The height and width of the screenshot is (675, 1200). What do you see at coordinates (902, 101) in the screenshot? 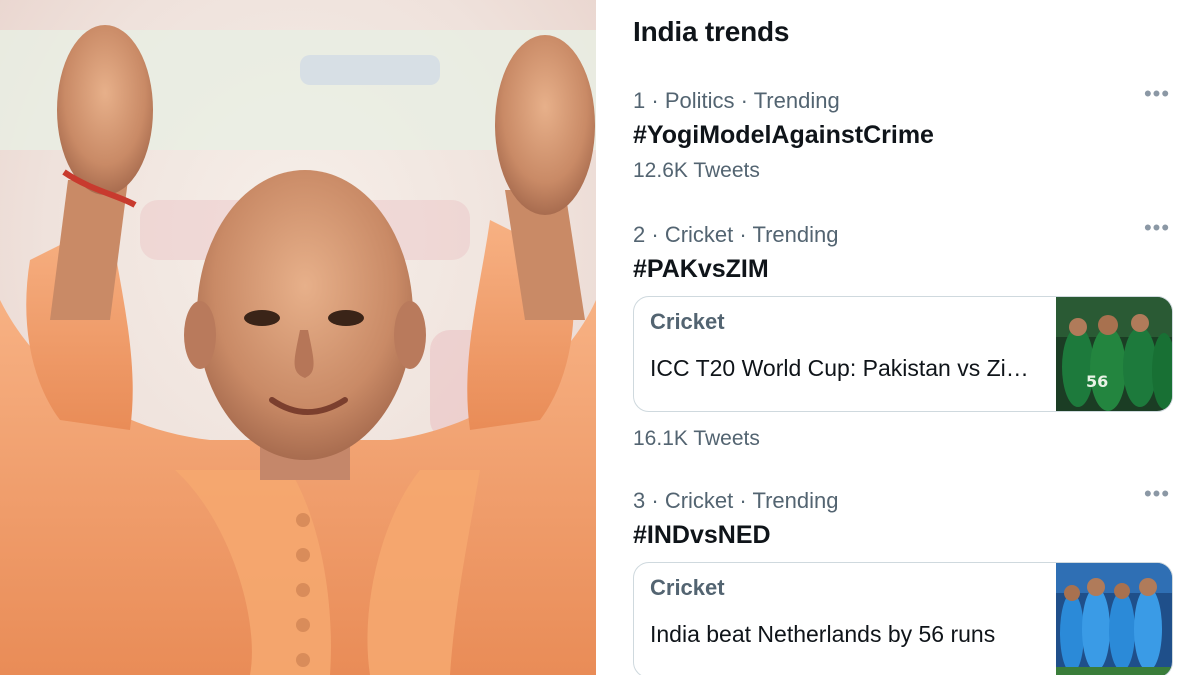
I see `trend-meta: 1 · Politics · Trending` at bounding box center [902, 101].